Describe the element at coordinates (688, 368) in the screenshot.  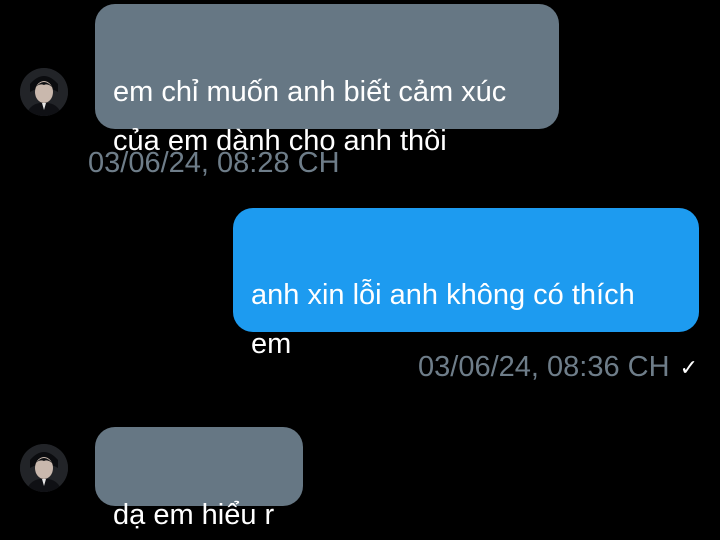
I see `checkmark-icon: ✓` at that location.